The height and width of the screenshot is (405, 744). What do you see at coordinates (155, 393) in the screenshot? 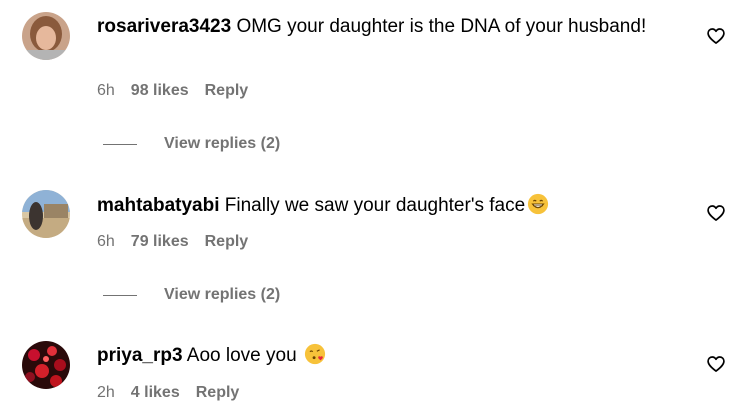
I see `comment-likes: 4 likes` at bounding box center [155, 393].